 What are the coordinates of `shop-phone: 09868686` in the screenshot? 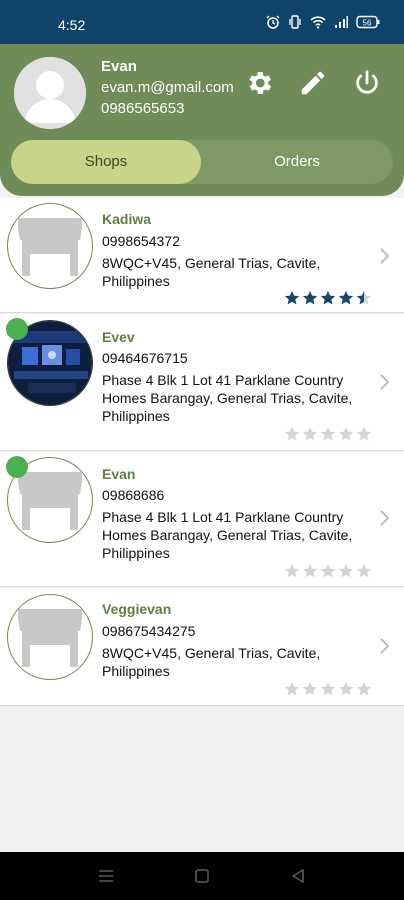 It's located at (133, 495).